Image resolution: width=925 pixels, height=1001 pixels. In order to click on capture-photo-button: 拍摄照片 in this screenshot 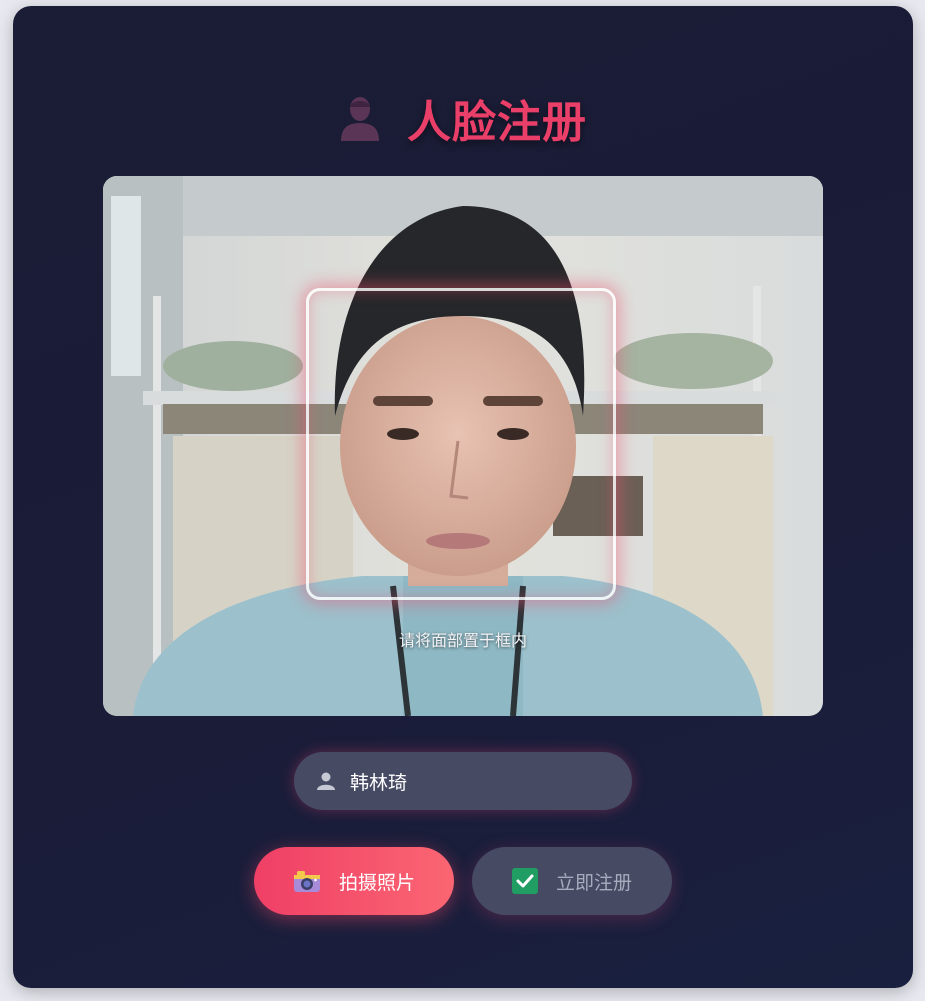, I will do `click(354, 881)`.